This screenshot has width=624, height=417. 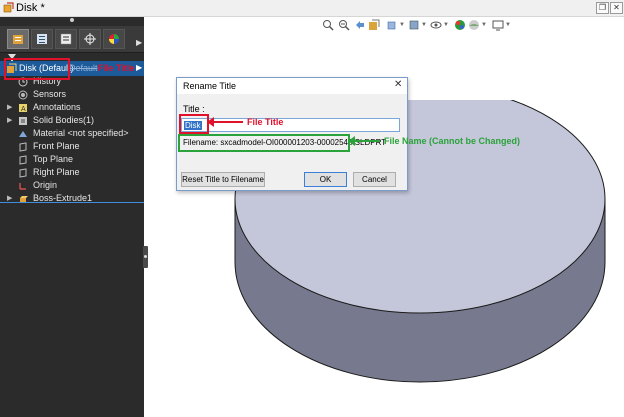 I want to click on annotation-box-dialog-title, so click(x=194, y=124).